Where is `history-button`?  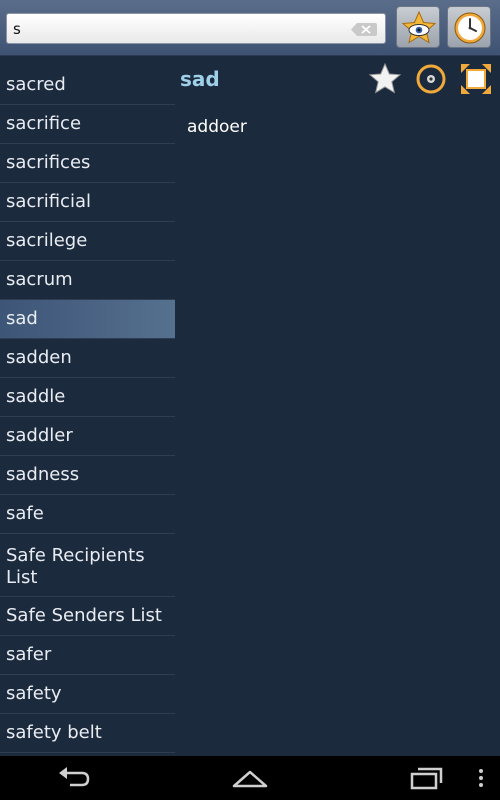
history-button is located at coordinates (469, 27).